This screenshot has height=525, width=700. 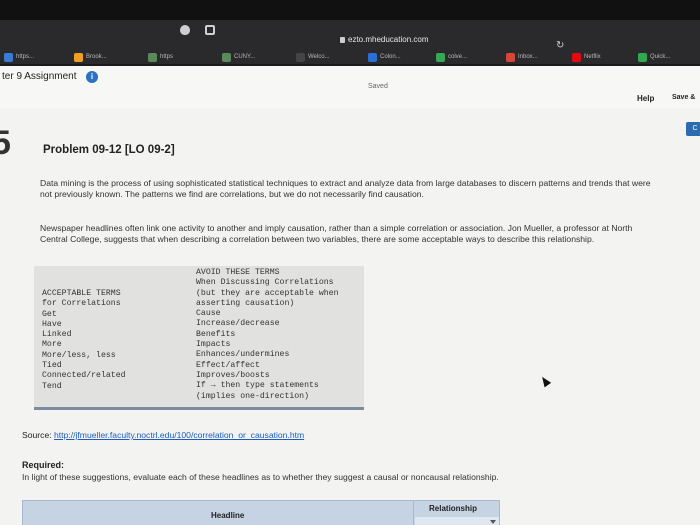 I want to click on help-link: Help, so click(x=645, y=98).